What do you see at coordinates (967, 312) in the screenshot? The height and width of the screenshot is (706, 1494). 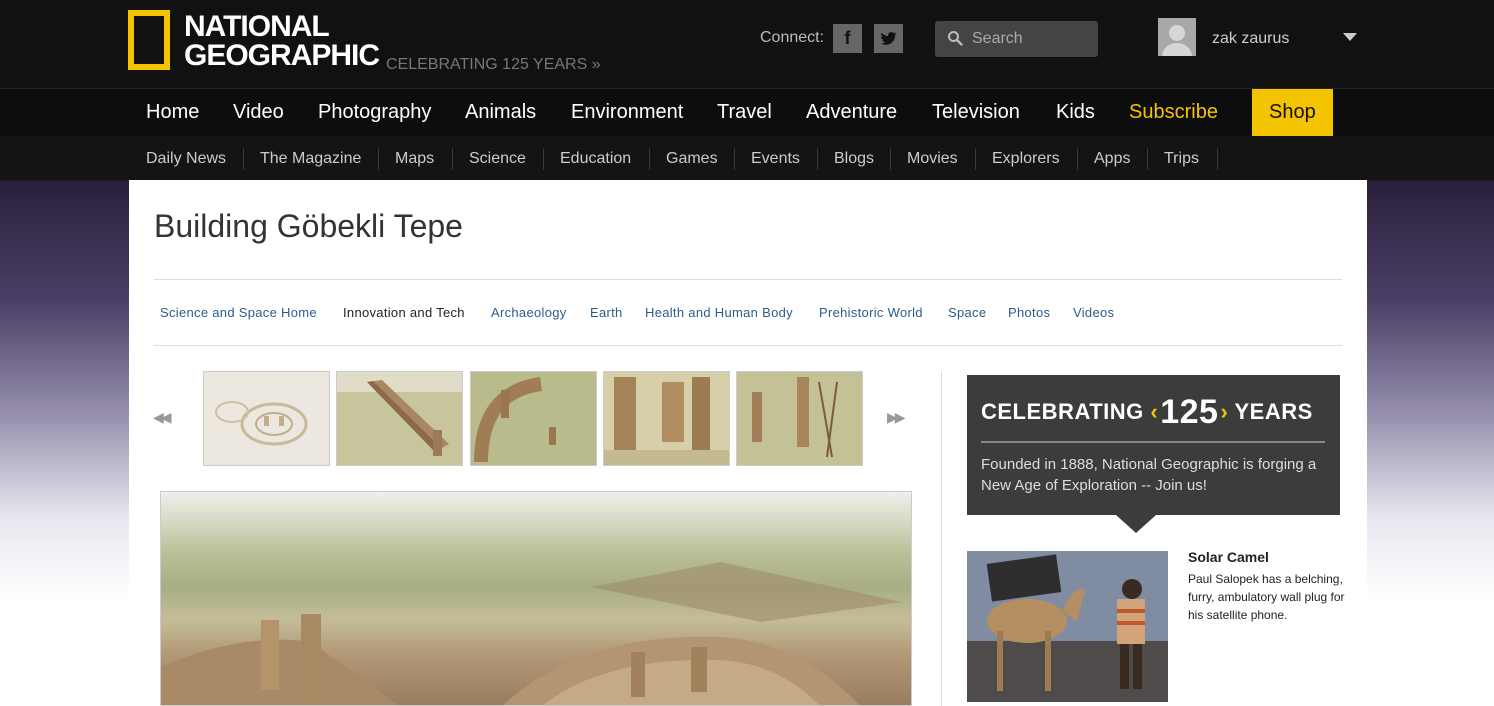 I see `section-space: Space` at bounding box center [967, 312].